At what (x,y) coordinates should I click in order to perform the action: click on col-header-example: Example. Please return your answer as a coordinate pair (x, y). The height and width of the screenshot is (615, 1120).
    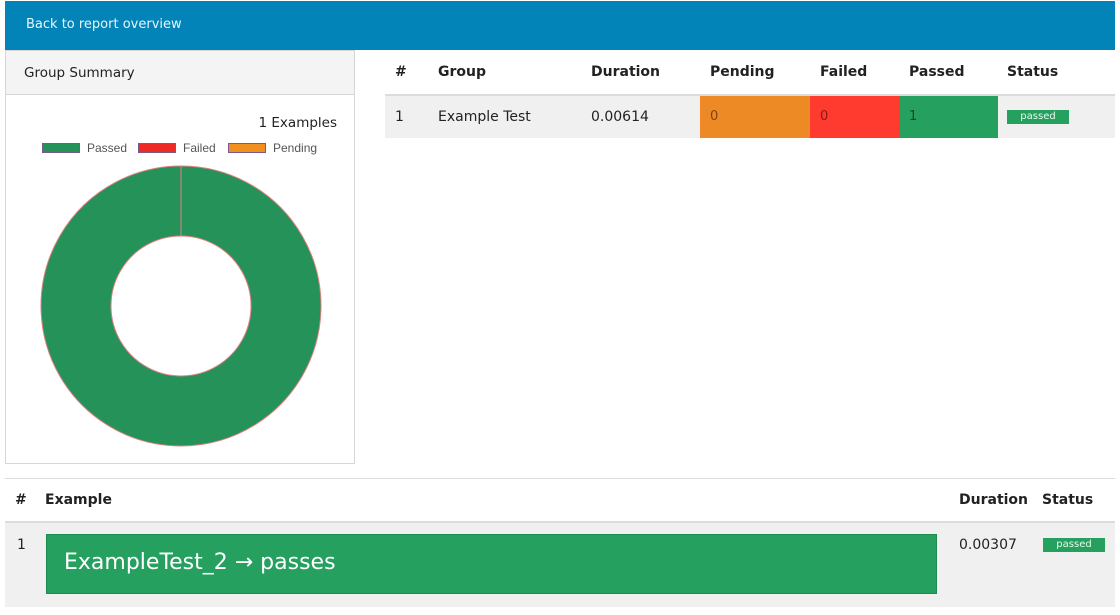
    Looking at the image, I should click on (78, 500).